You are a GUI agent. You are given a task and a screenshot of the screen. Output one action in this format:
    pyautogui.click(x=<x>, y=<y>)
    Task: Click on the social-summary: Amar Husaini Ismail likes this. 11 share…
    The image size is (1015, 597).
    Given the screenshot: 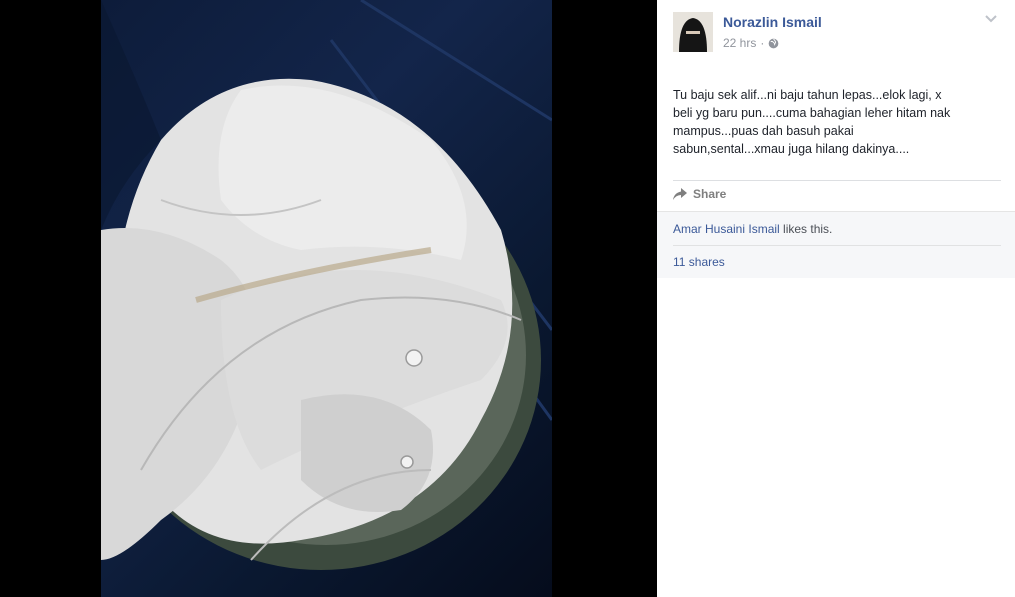 What is the action you would take?
    pyautogui.click(x=836, y=244)
    